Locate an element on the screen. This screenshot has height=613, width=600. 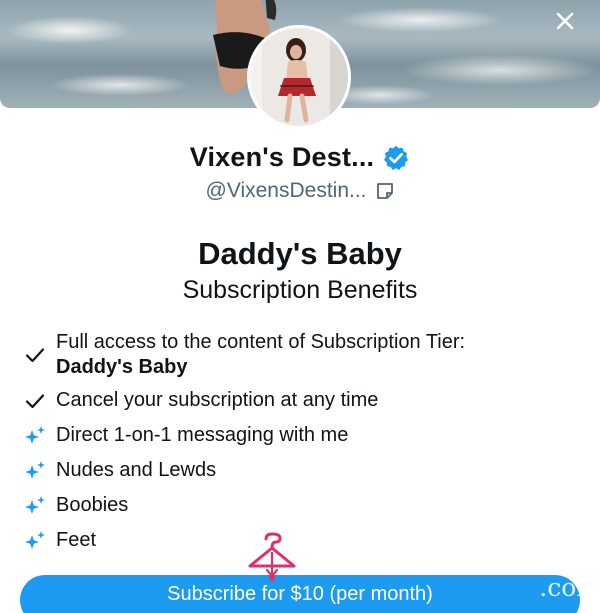
benefit-item: Cancel your subscription at any time is located at coordinates (302, 401).